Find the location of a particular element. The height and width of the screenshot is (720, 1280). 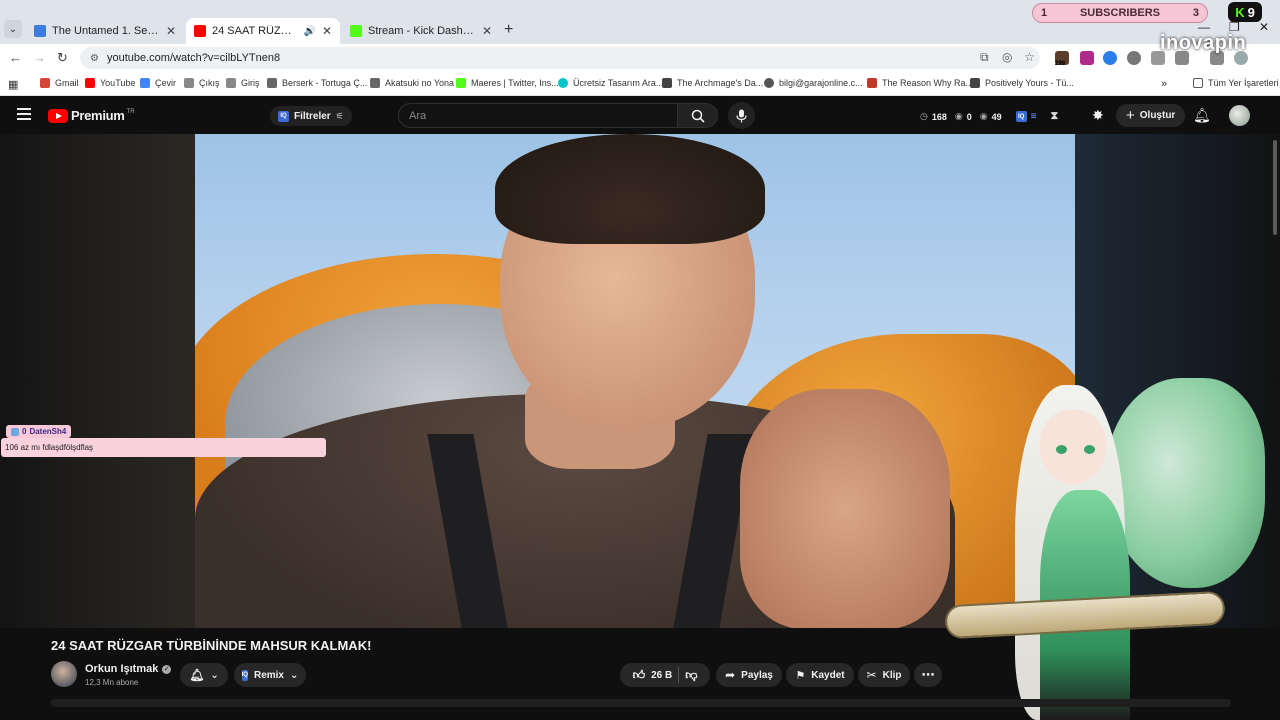

subscriber-count-left: 1 is located at coordinates (1044, 13).